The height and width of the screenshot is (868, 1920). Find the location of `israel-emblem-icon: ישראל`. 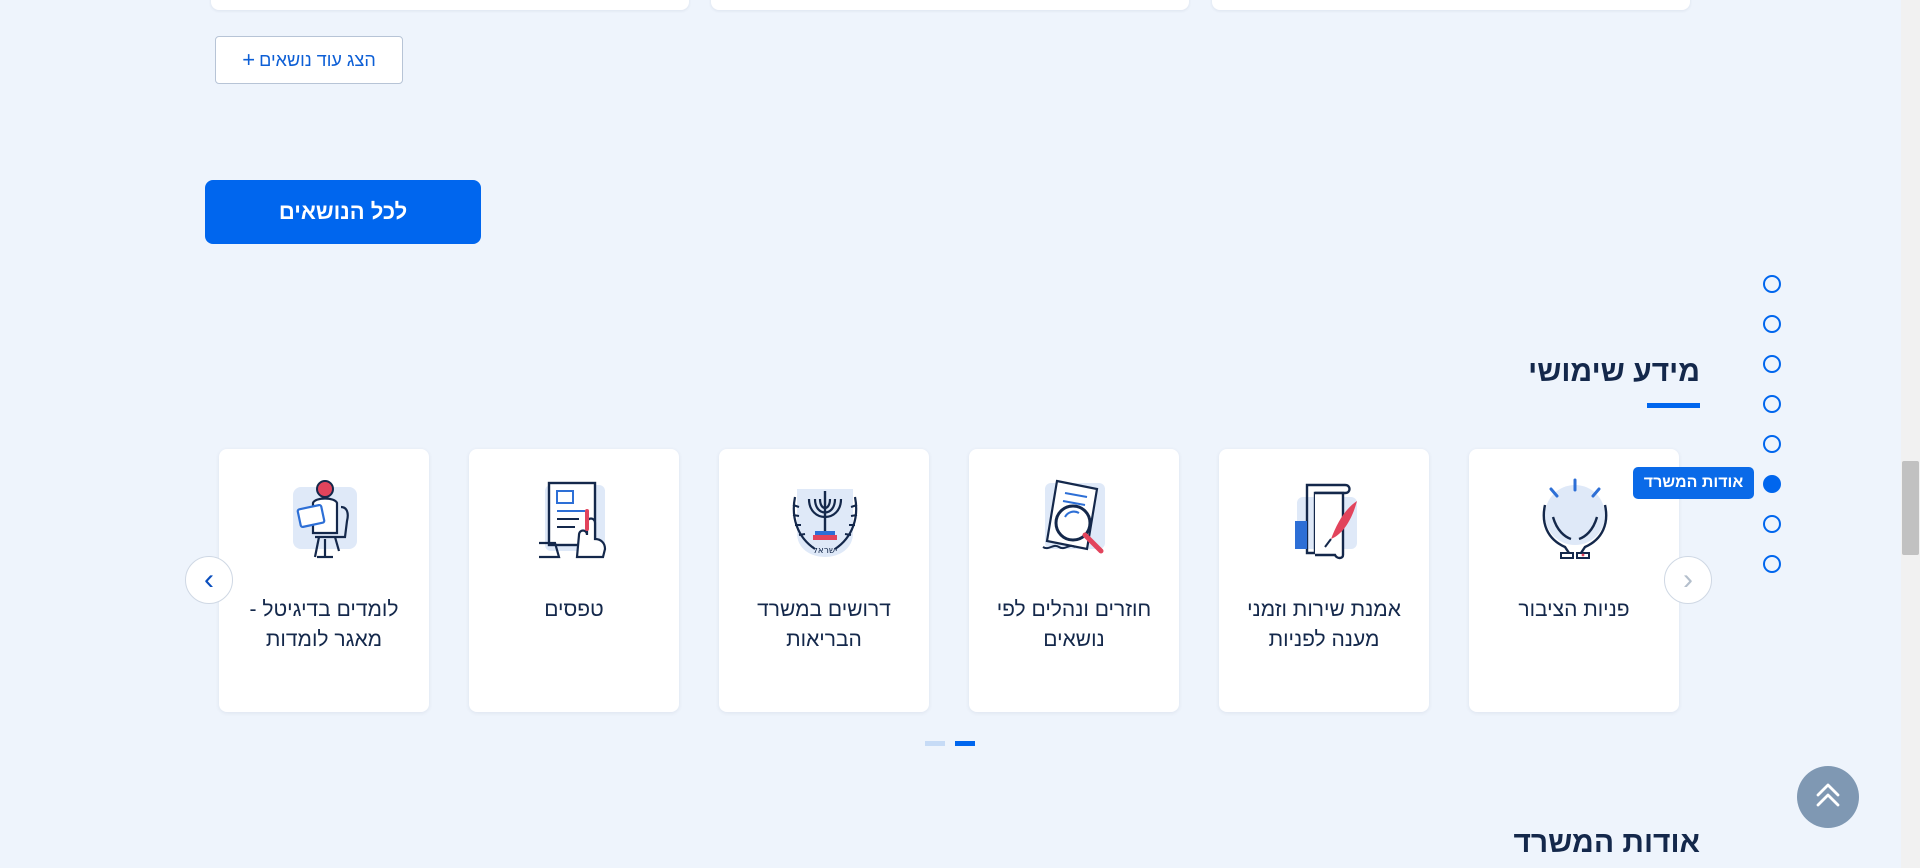

israel-emblem-icon: ישראל is located at coordinates (825, 519).